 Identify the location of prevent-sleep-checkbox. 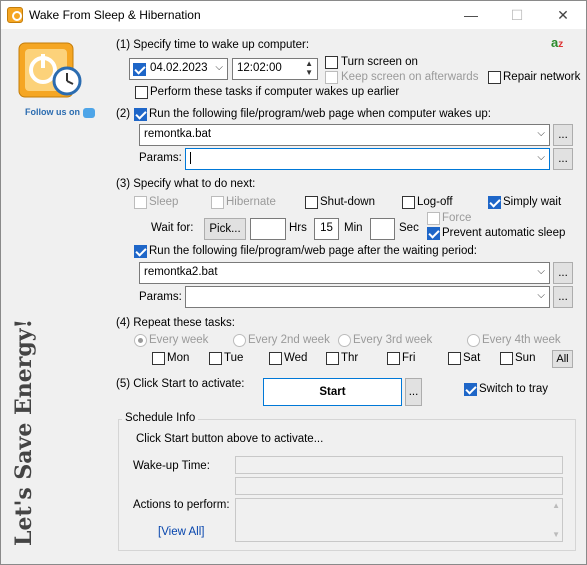
(433, 233).